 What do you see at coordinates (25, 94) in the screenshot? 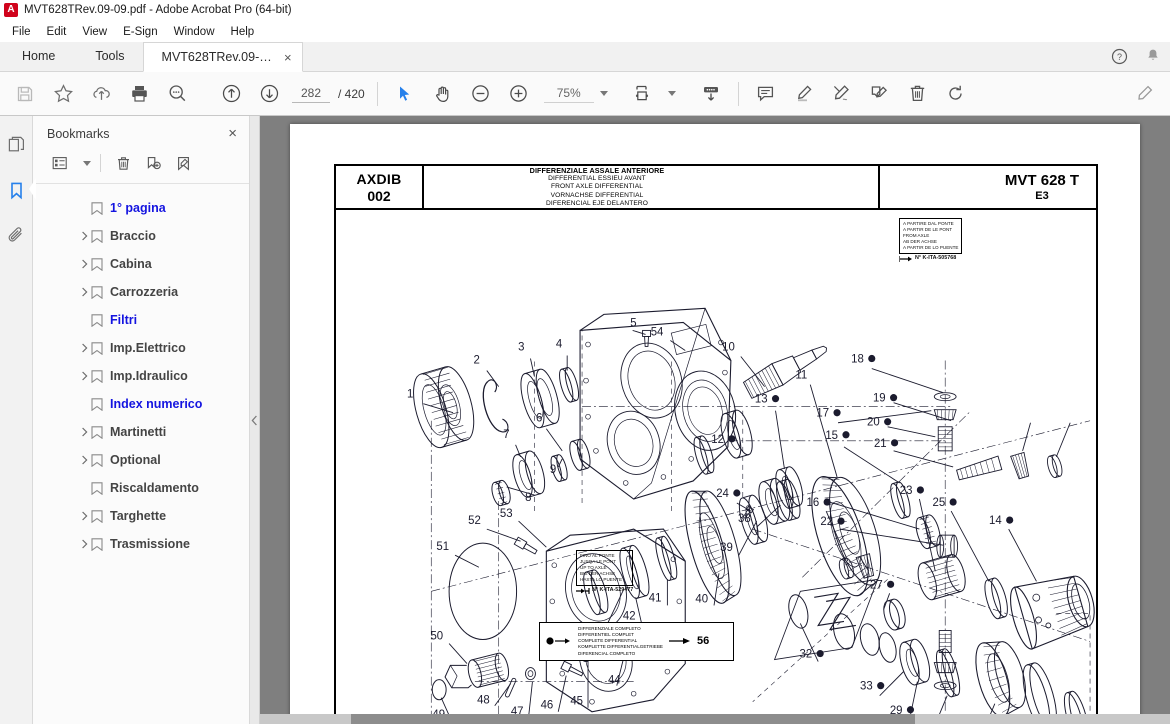
I see `save-icon` at bounding box center [25, 94].